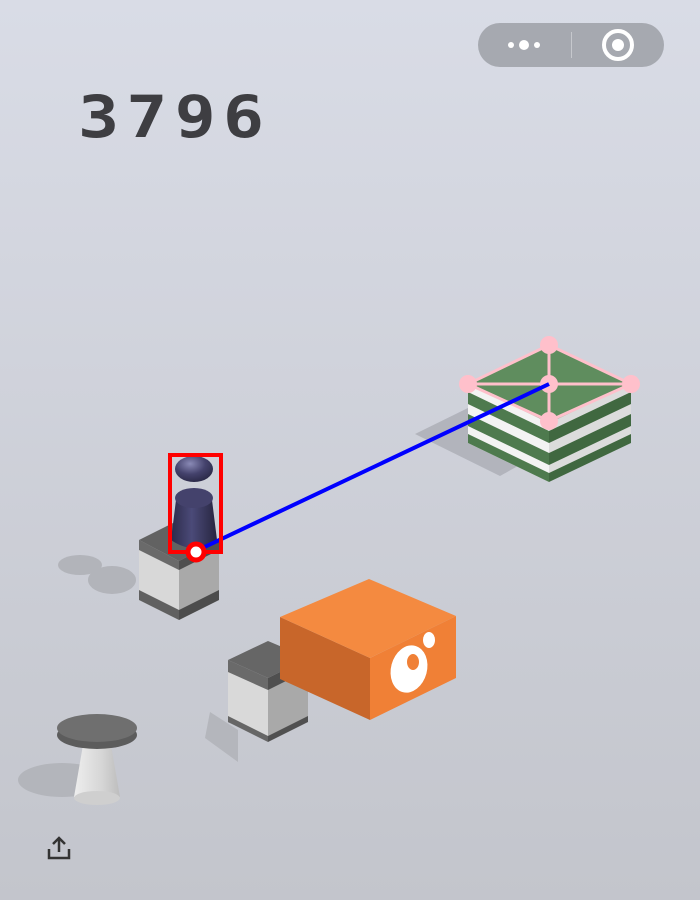 The height and width of the screenshot is (900, 700). I want to click on target-circle-icon, so click(617, 45).